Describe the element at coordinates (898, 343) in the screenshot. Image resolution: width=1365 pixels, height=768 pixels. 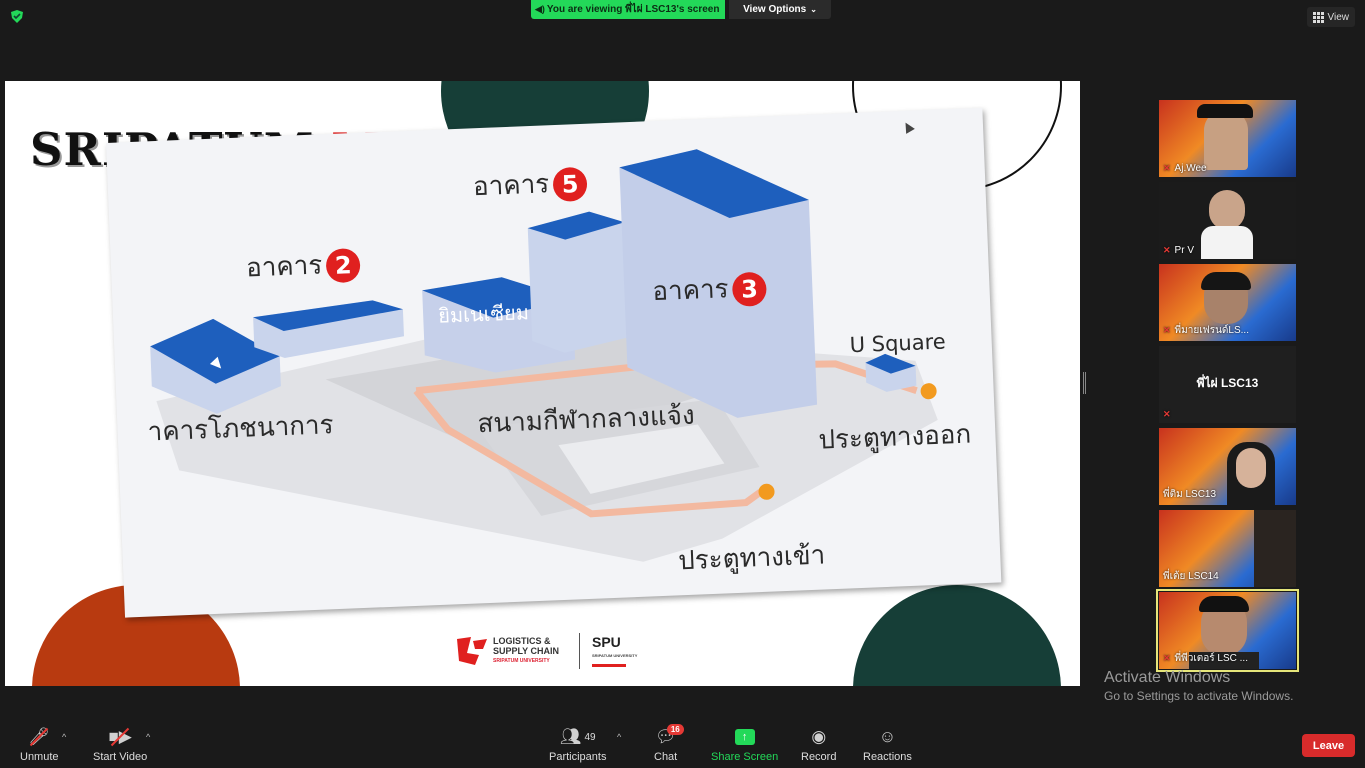
I see `u-square-label: U Square` at that location.